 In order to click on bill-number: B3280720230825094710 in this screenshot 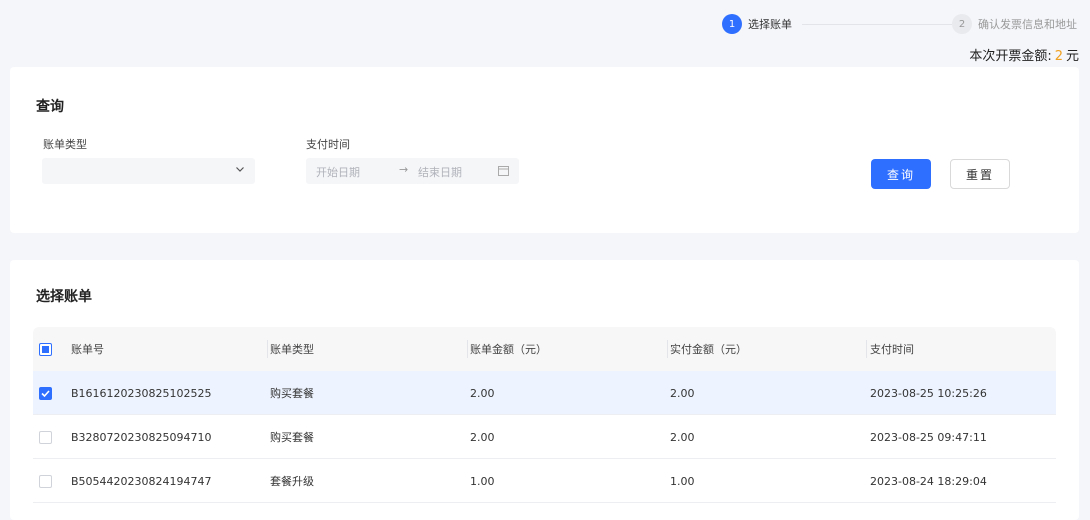, I will do `click(141, 437)`.